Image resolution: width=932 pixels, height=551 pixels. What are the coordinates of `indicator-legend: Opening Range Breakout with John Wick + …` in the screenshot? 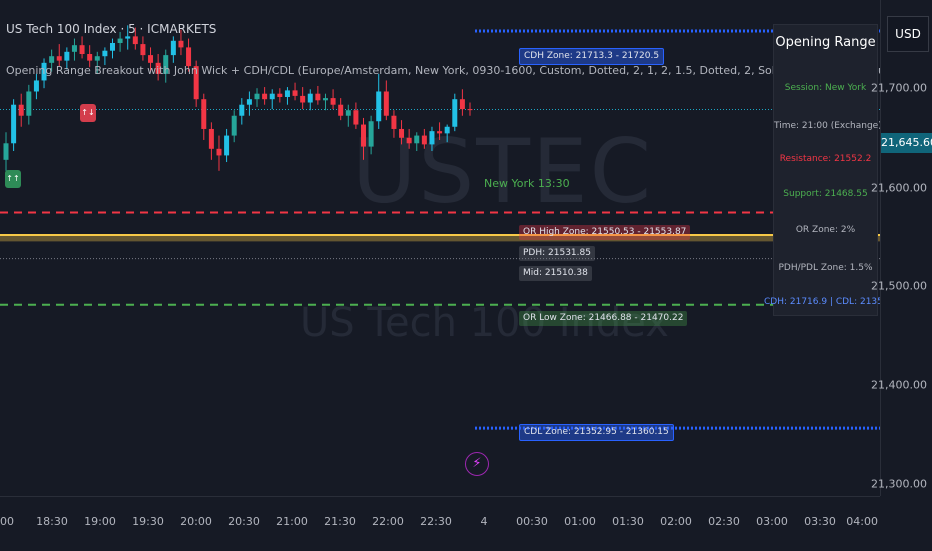 It's located at (443, 70).